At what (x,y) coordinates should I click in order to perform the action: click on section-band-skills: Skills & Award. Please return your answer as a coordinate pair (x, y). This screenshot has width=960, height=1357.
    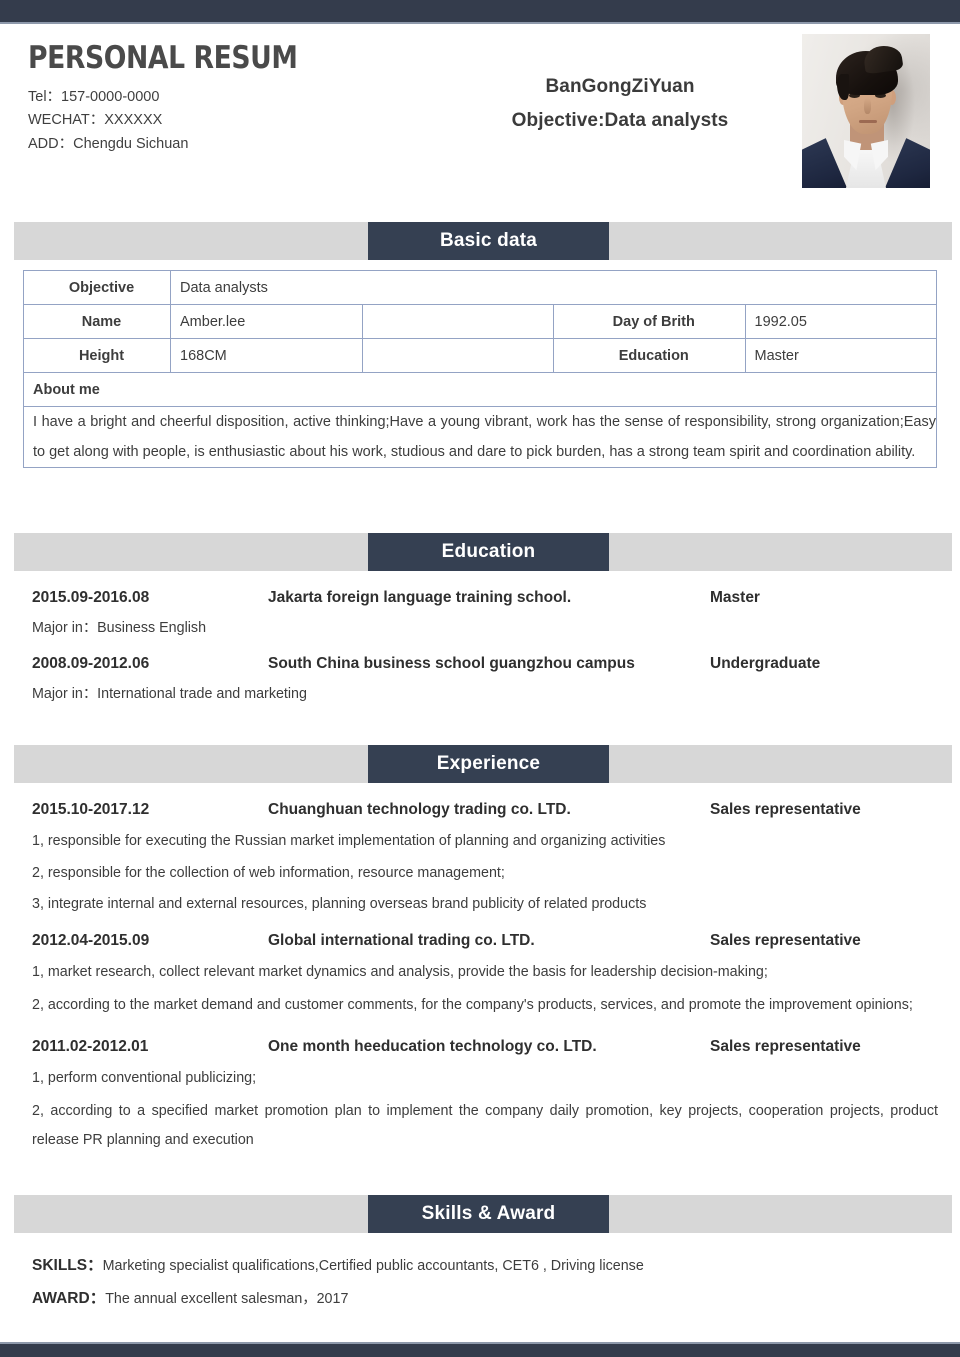
    Looking at the image, I should click on (483, 1214).